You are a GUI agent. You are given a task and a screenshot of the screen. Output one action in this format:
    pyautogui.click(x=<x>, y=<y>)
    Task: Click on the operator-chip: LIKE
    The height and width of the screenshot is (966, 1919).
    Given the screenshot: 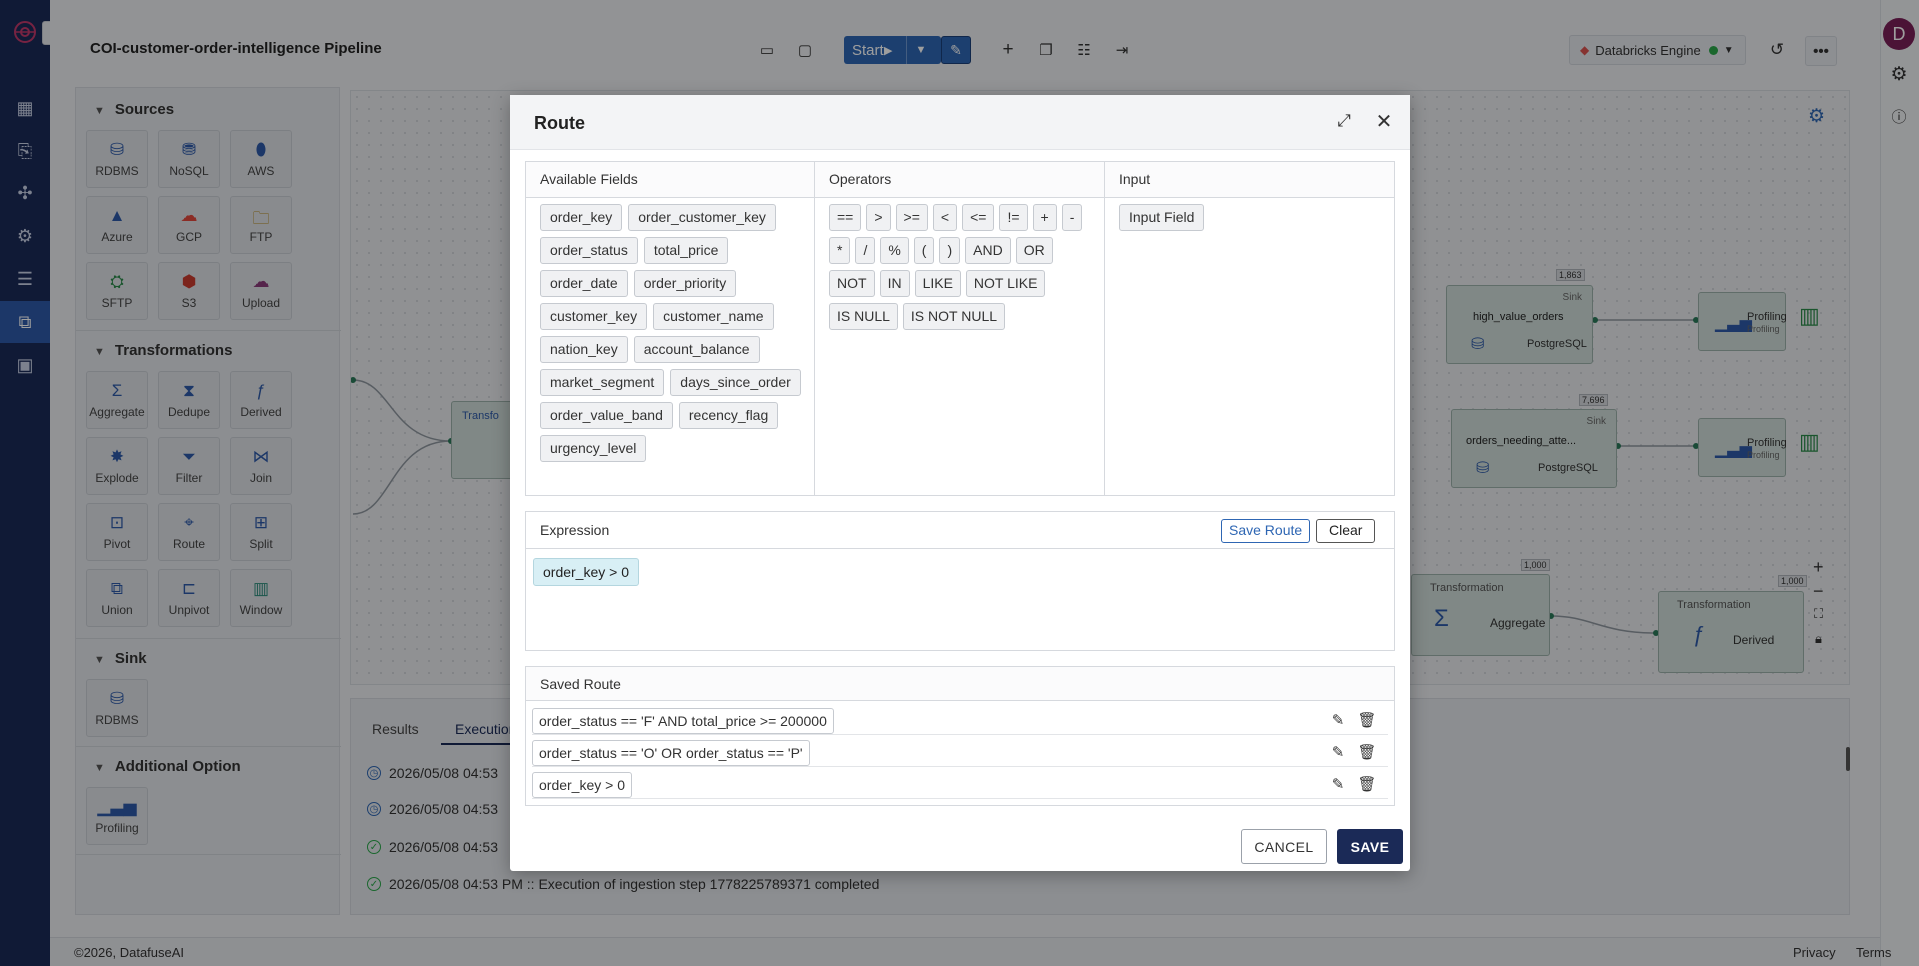 What is the action you would take?
    pyautogui.click(x=937, y=283)
    